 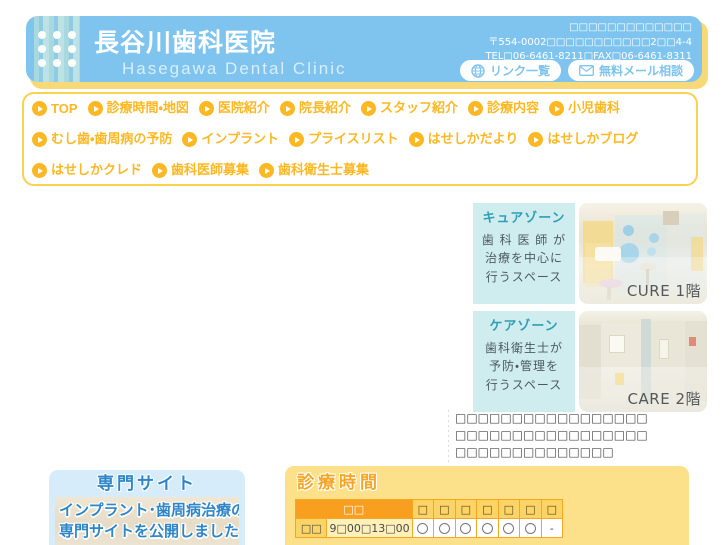 I want to click on nav-item-医院紹介: 医院紹介, so click(x=234, y=108).